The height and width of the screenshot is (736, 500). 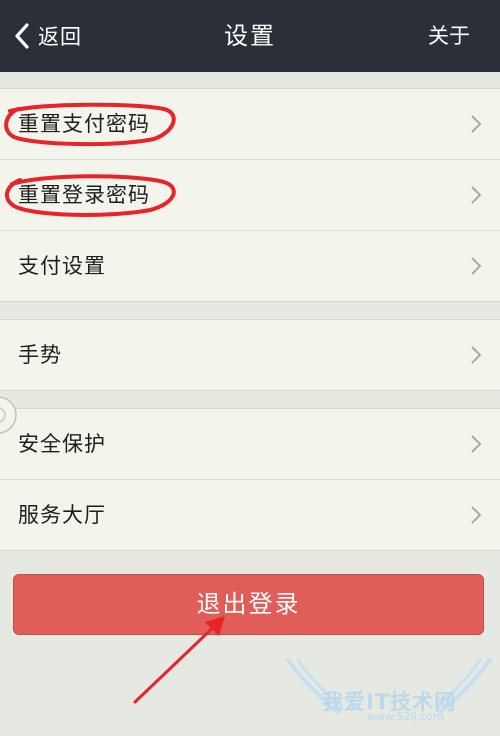 What do you see at coordinates (62, 515) in the screenshot?
I see `row-label: 服务大厅` at bounding box center [62, 515].